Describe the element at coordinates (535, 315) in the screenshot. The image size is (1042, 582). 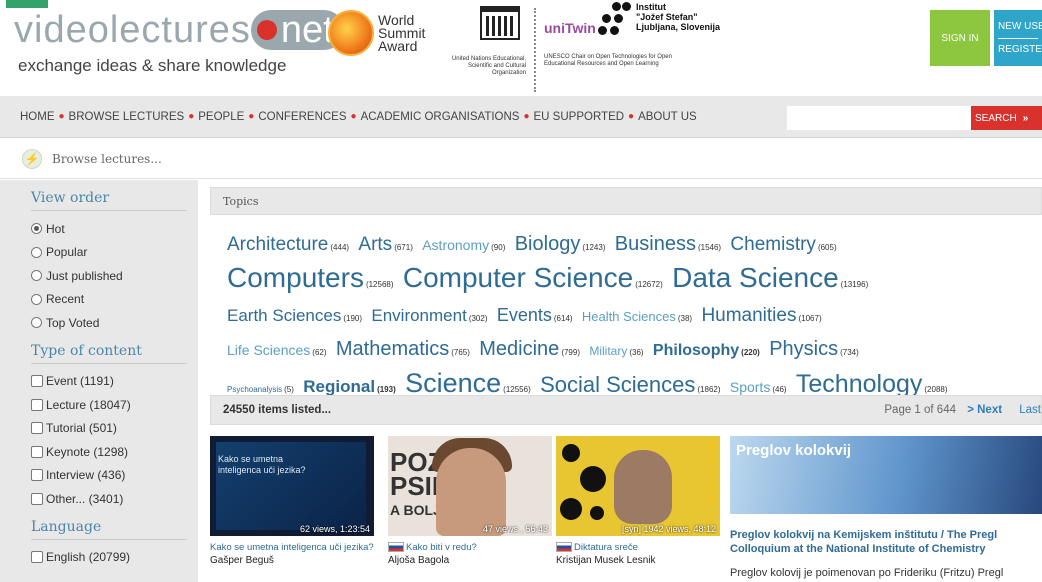
I see `topic-tag: Events (614)` at that location.